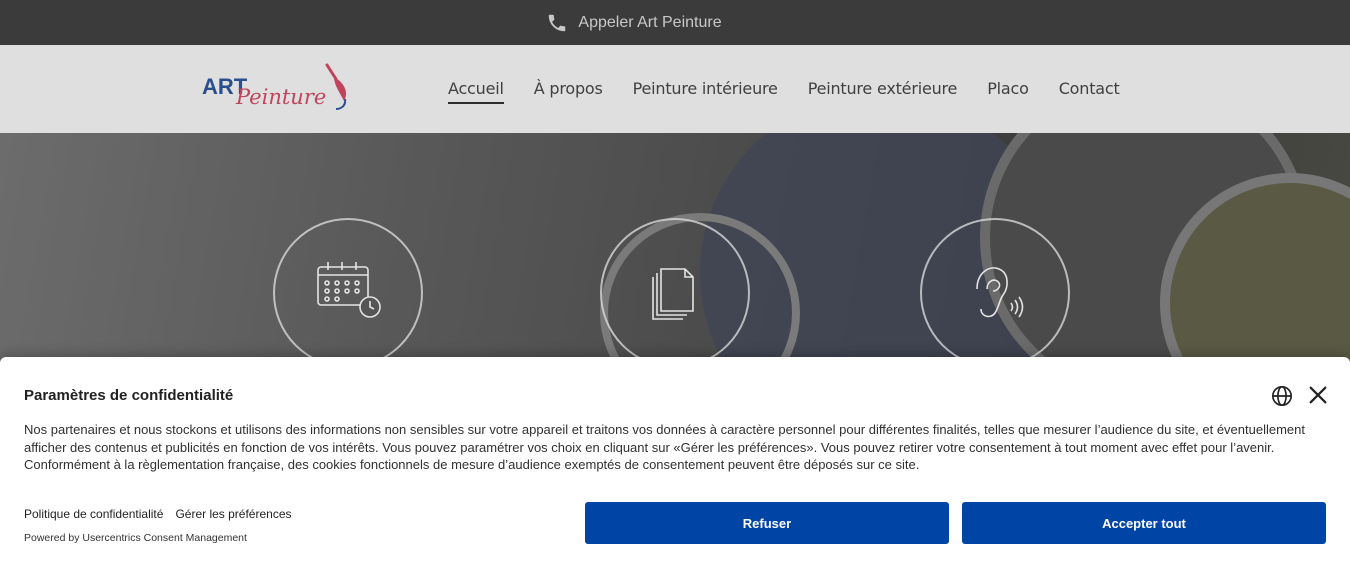  Describe the element at coordinates (767, 523) in the screenshot. I see `refuse-button: Refuser` at that location.